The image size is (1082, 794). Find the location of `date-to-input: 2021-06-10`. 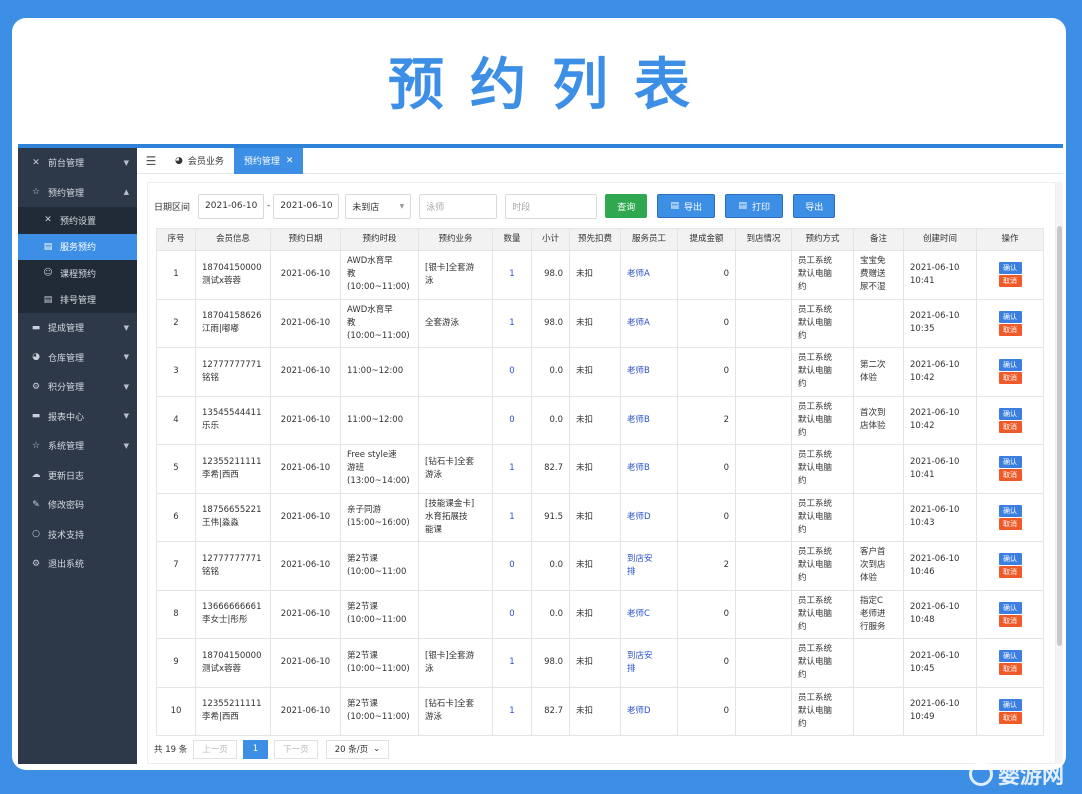

date-to-input: 2021-06-10 is located at coordinates (306, 206).